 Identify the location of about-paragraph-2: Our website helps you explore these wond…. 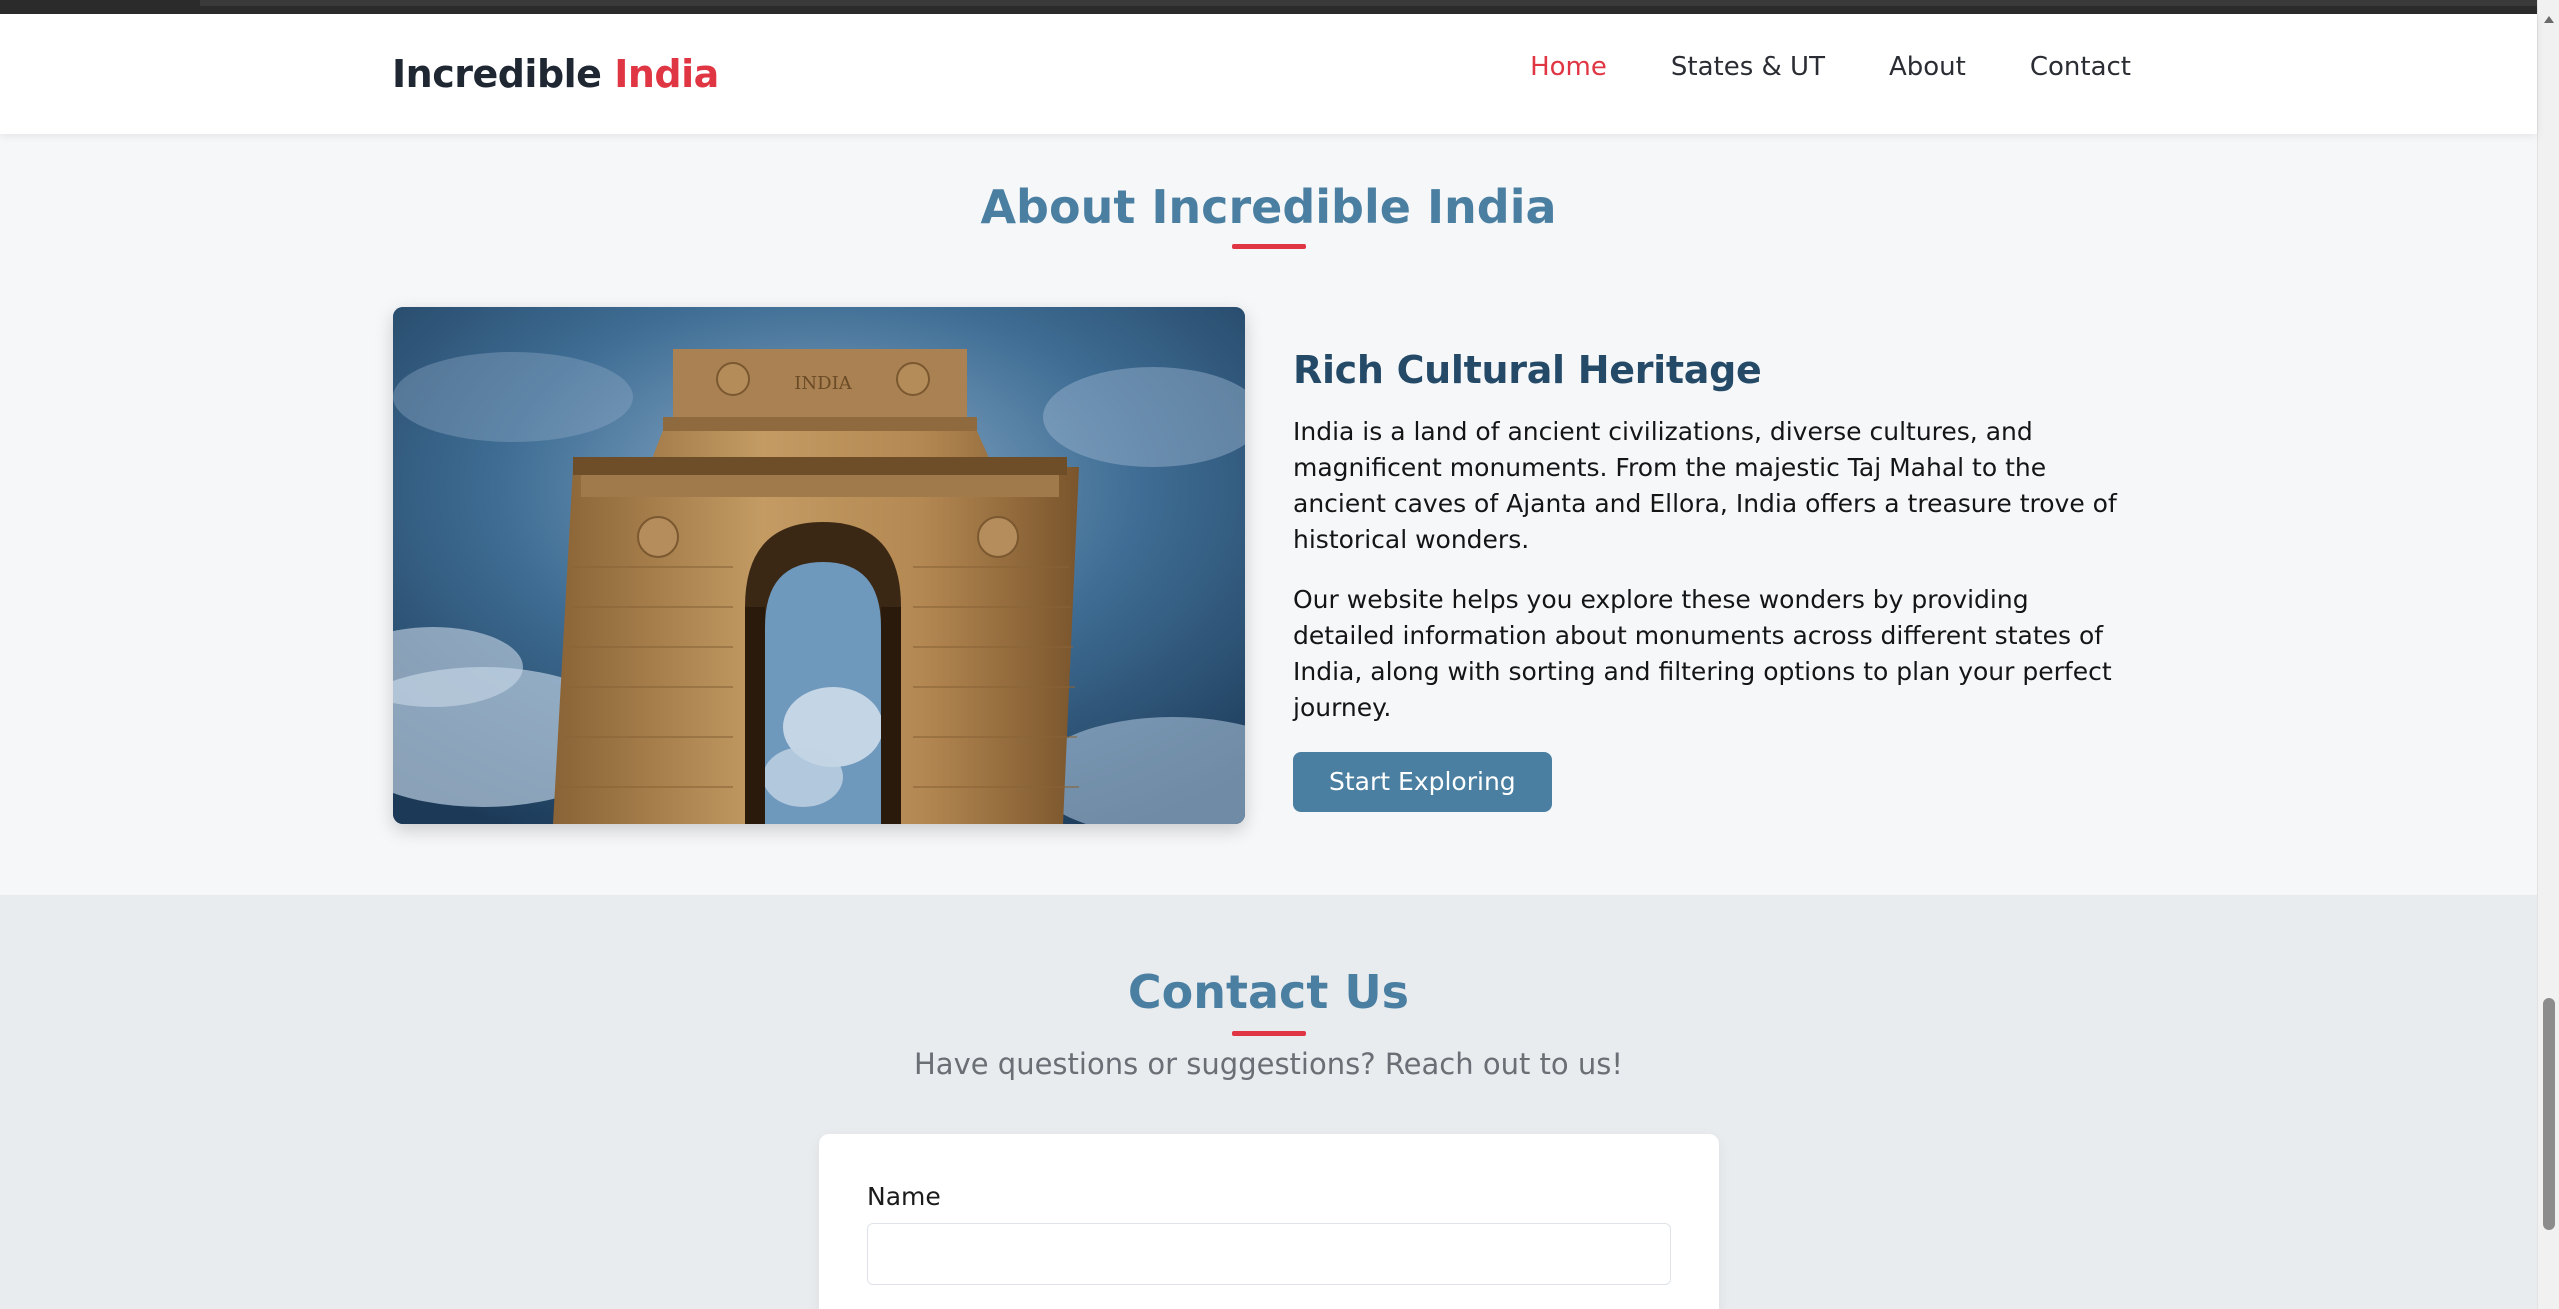
(1702, 653).